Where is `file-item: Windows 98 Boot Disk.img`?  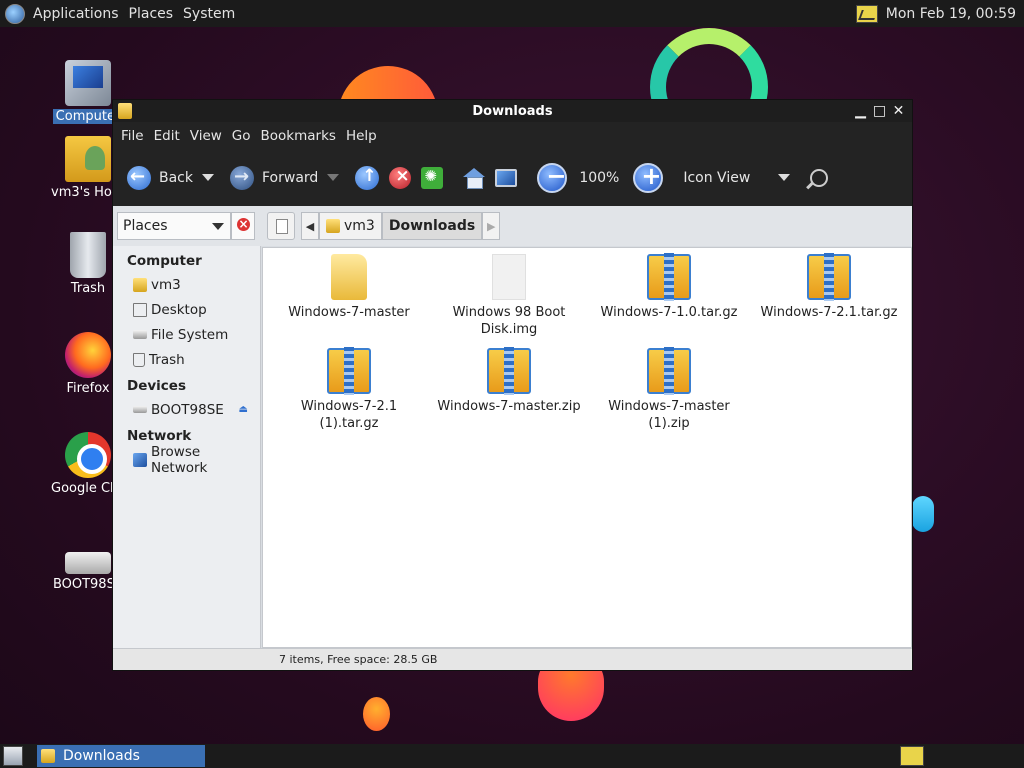 file-item: Windows 98 Boot Disk.img is located at coordinates (509, 298).